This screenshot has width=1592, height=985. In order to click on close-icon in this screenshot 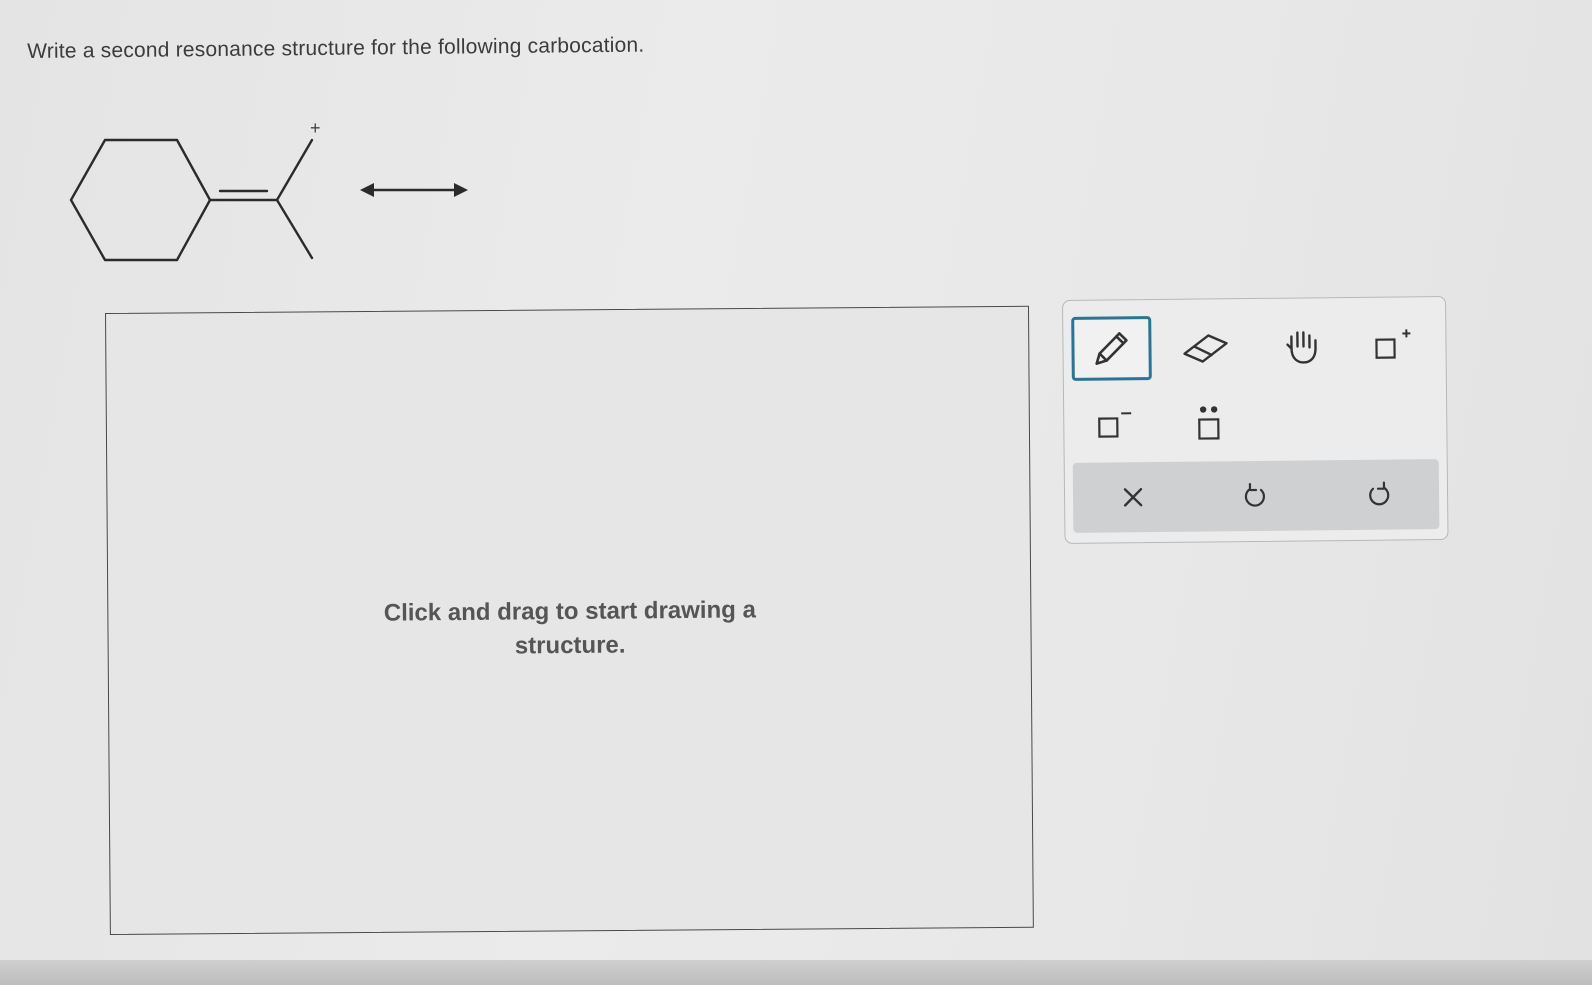, I will do `click(1133, 497)`.